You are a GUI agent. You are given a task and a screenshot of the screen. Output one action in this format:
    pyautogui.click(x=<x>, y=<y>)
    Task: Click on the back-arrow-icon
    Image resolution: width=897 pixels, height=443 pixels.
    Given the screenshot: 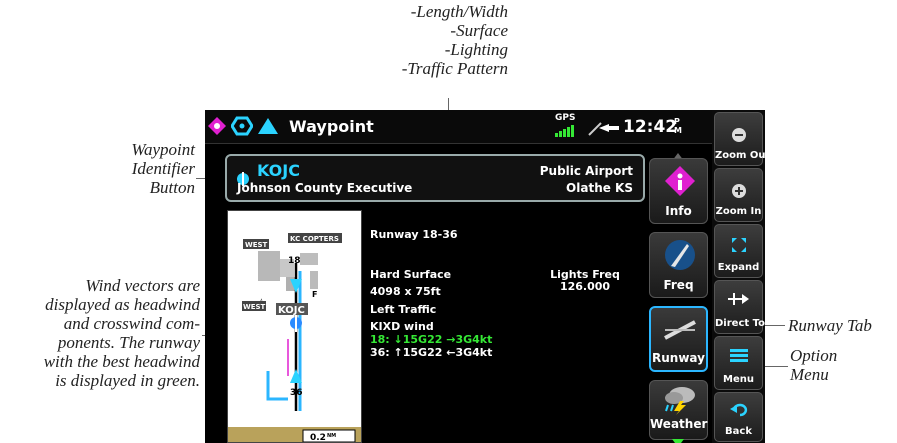 What is the action you would take?
    pyautogui.click(x=738, y=412)
    